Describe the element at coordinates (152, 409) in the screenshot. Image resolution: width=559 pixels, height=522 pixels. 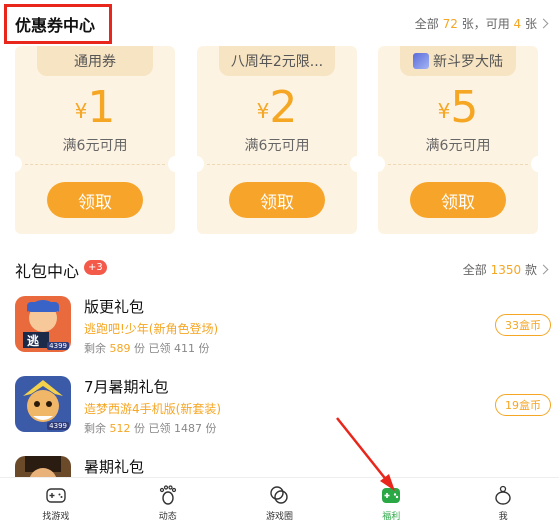
I see `gift-game-name: 造梦西游4手机版(新套装)` at that location.